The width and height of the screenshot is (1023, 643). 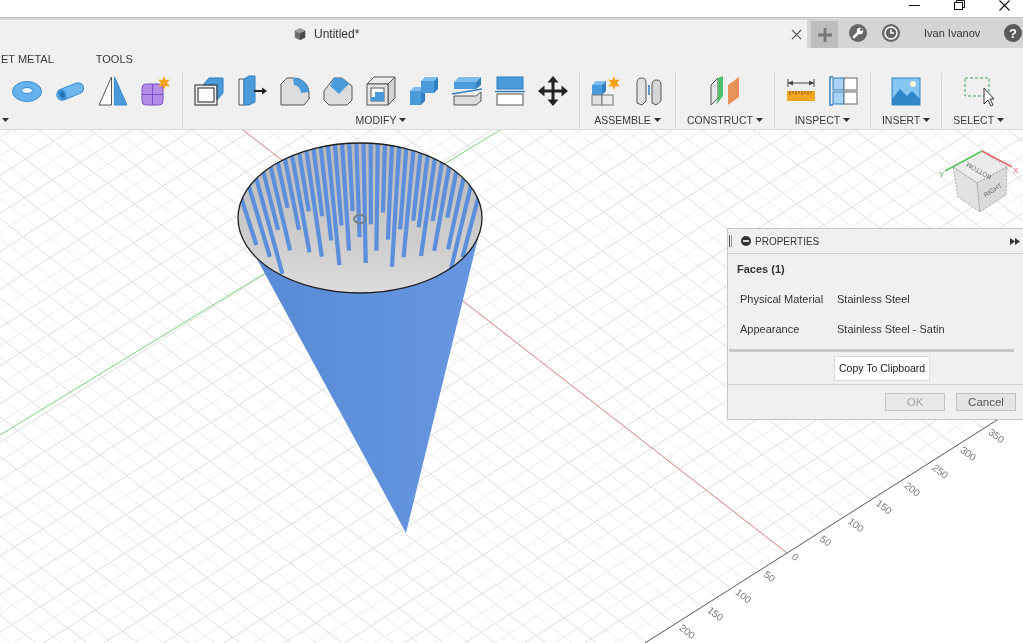 I want to click on shell-icon, so click(x=381, y=91).